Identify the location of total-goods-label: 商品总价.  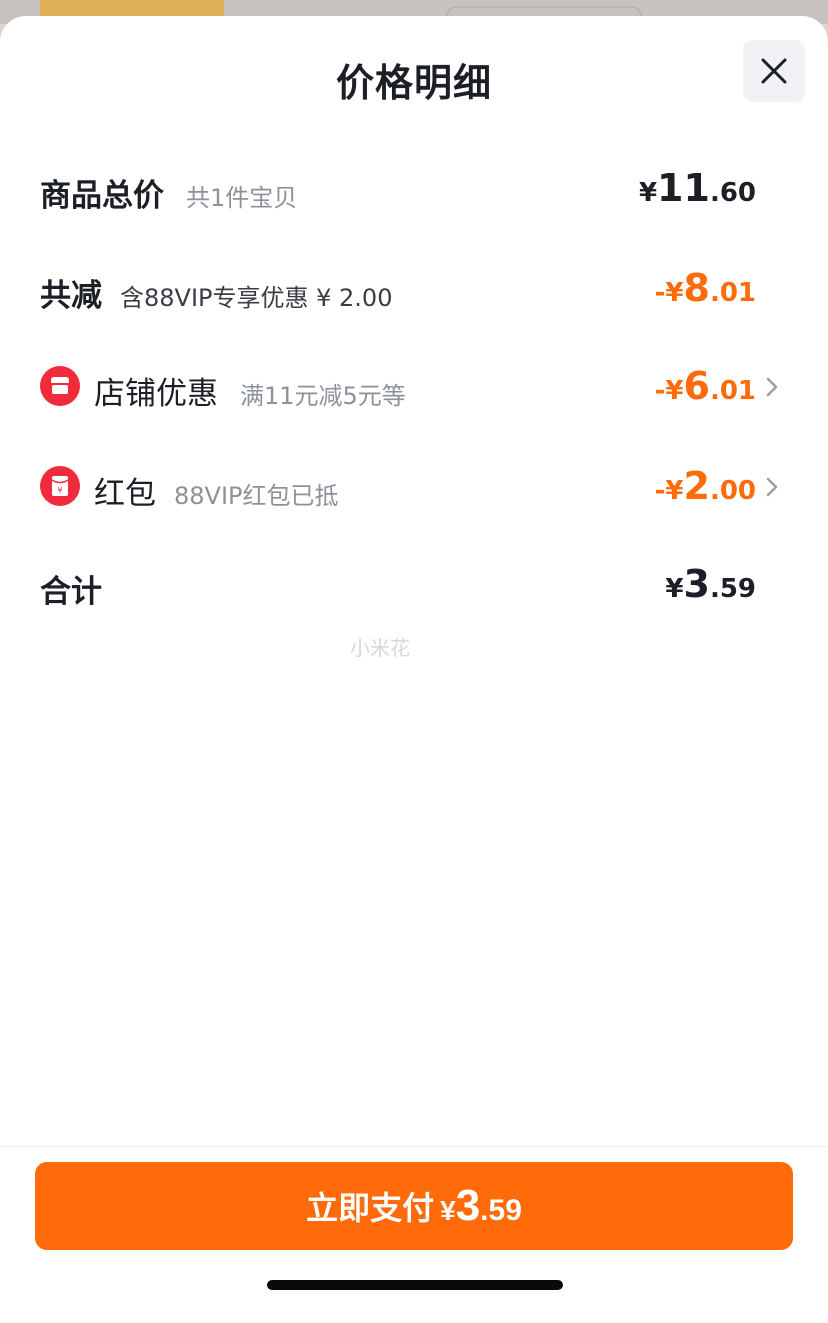
(102, 196).